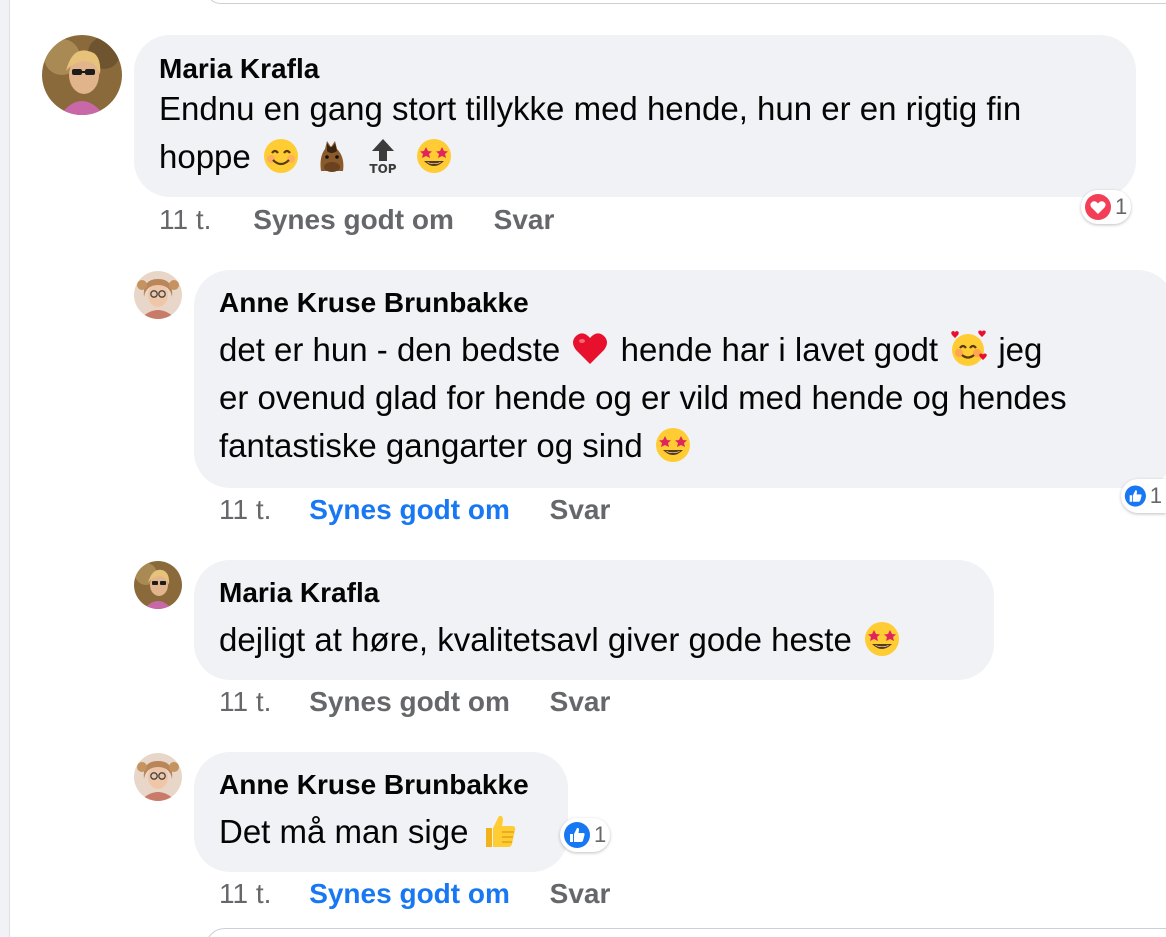  What do you see at coordinates (590, 349) in the screenshot?
I see `red-heart-icon` at bounding box center [590, 349].